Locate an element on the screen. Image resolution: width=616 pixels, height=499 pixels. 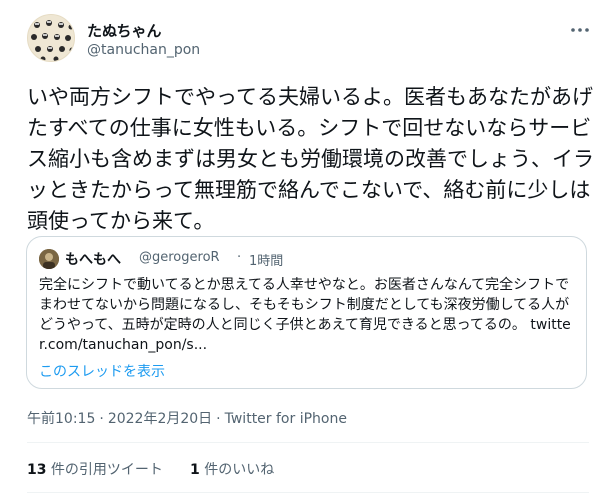
person-icon is located at coordinates (49, 259).